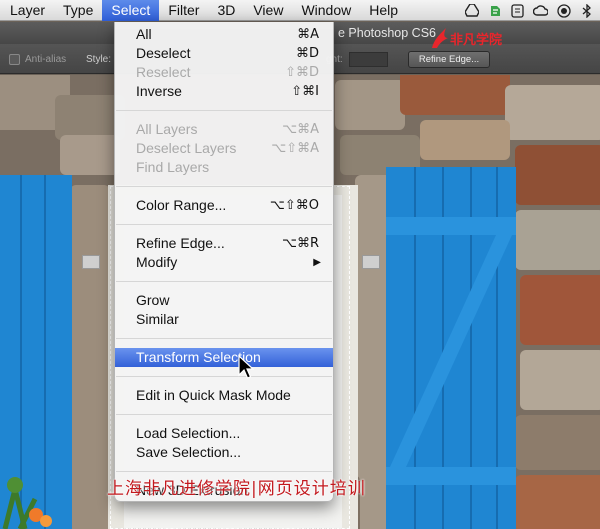  I want to click on menu-item-similar: Similar, so click(224, 319).